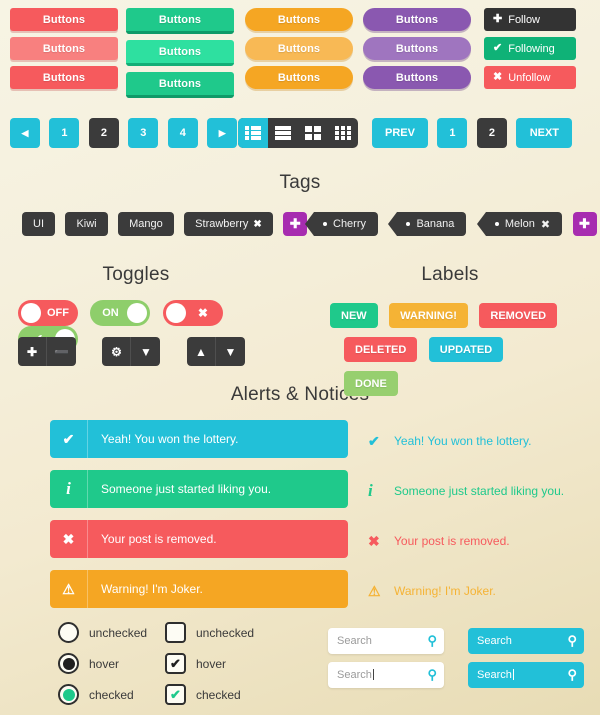 The width and height of the screenshot is (600, 715). Describe the element at coordinates (180, 53) in the screenshot. I see `button-green-hover: Buttons` at that location.